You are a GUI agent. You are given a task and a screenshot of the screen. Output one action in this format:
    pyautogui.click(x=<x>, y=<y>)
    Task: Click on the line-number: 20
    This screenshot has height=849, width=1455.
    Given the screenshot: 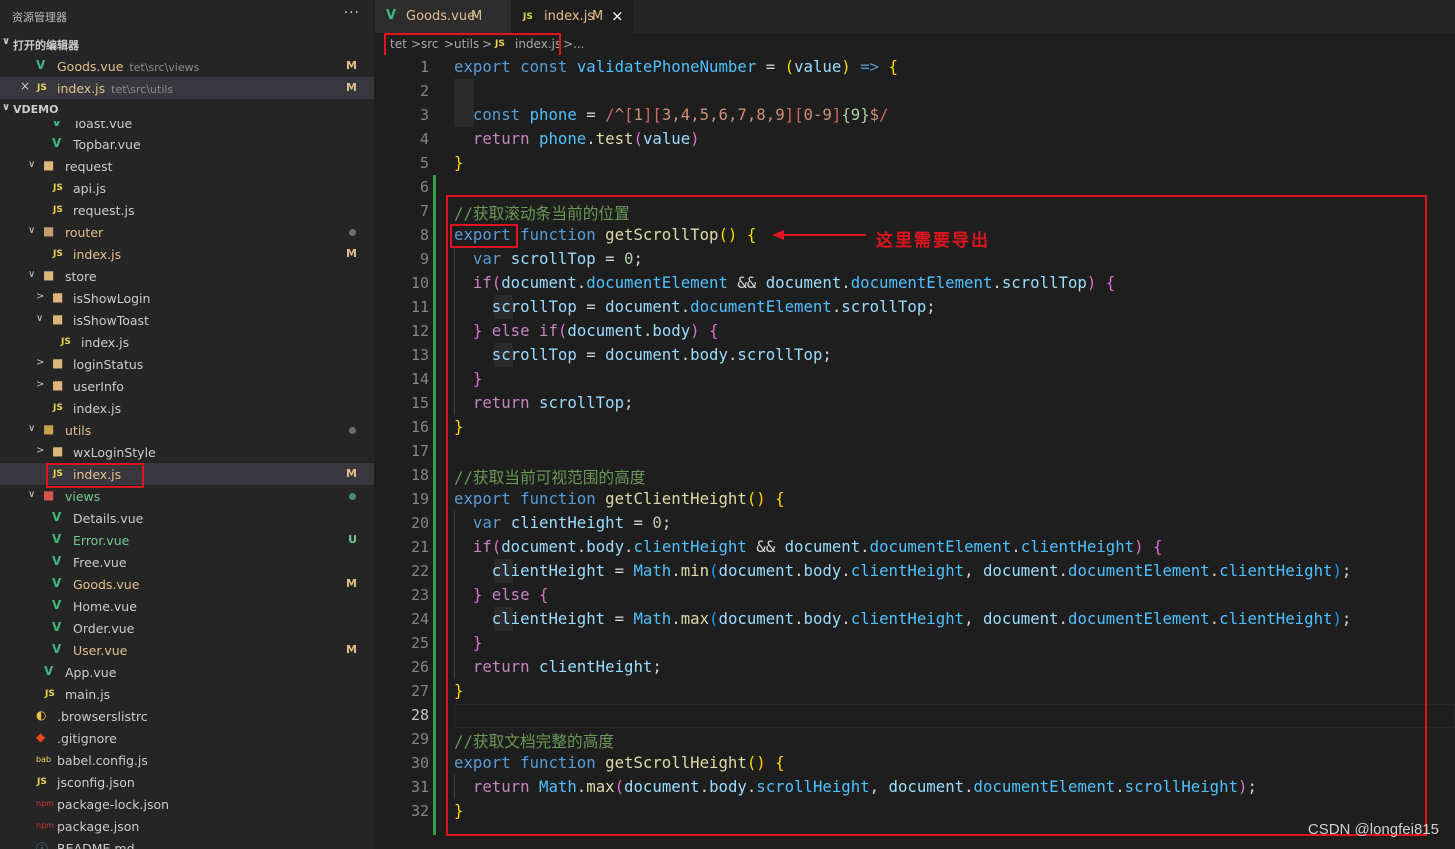 What is the action you would take?
    pyautogui.click(x=419, y=523)
    